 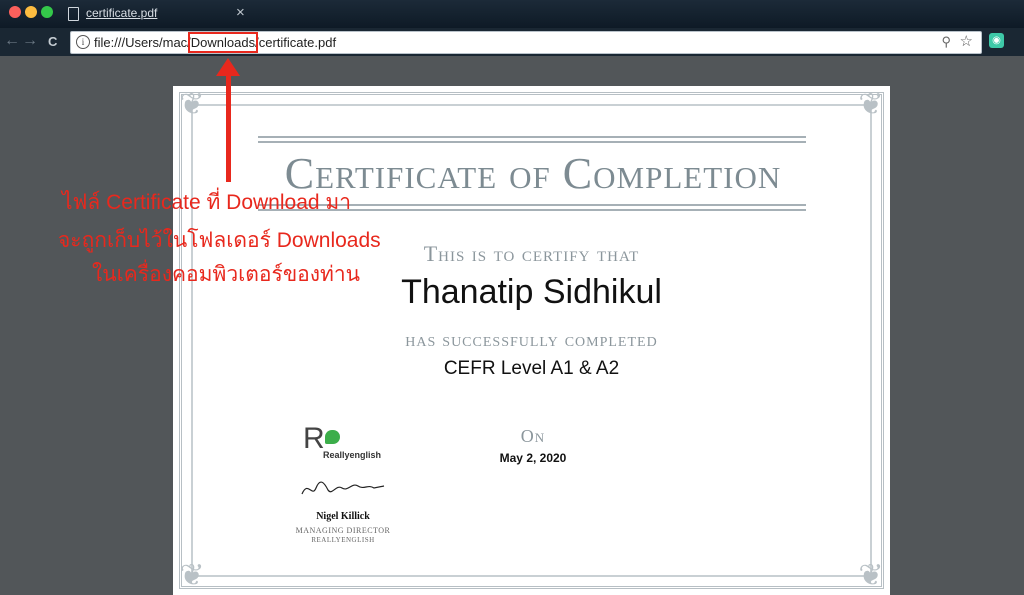 I want to click on annotation-line-1: ไฟล์ Certificate ที่ Download มา, so click(x=207, y=202).